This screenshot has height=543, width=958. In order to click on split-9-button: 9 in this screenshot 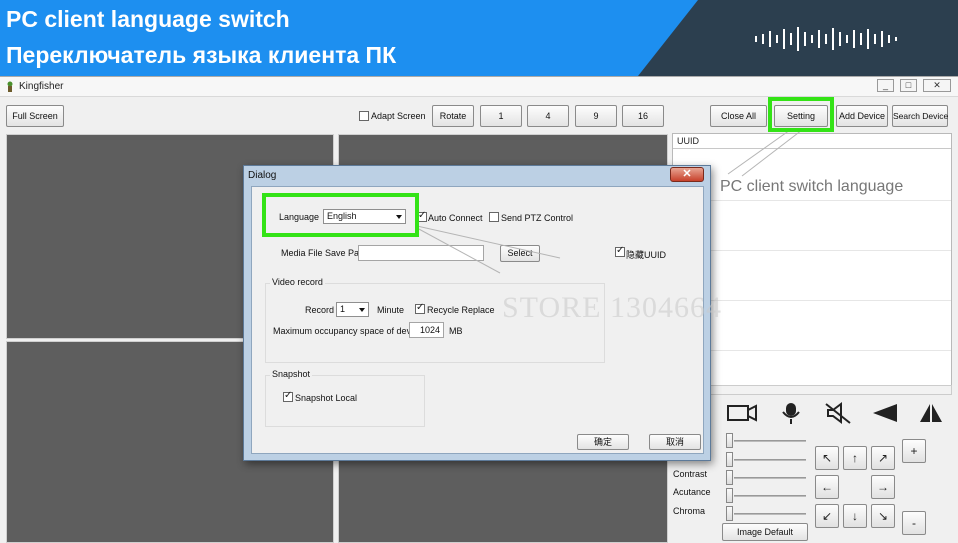, I will do `click(596, 116)`.